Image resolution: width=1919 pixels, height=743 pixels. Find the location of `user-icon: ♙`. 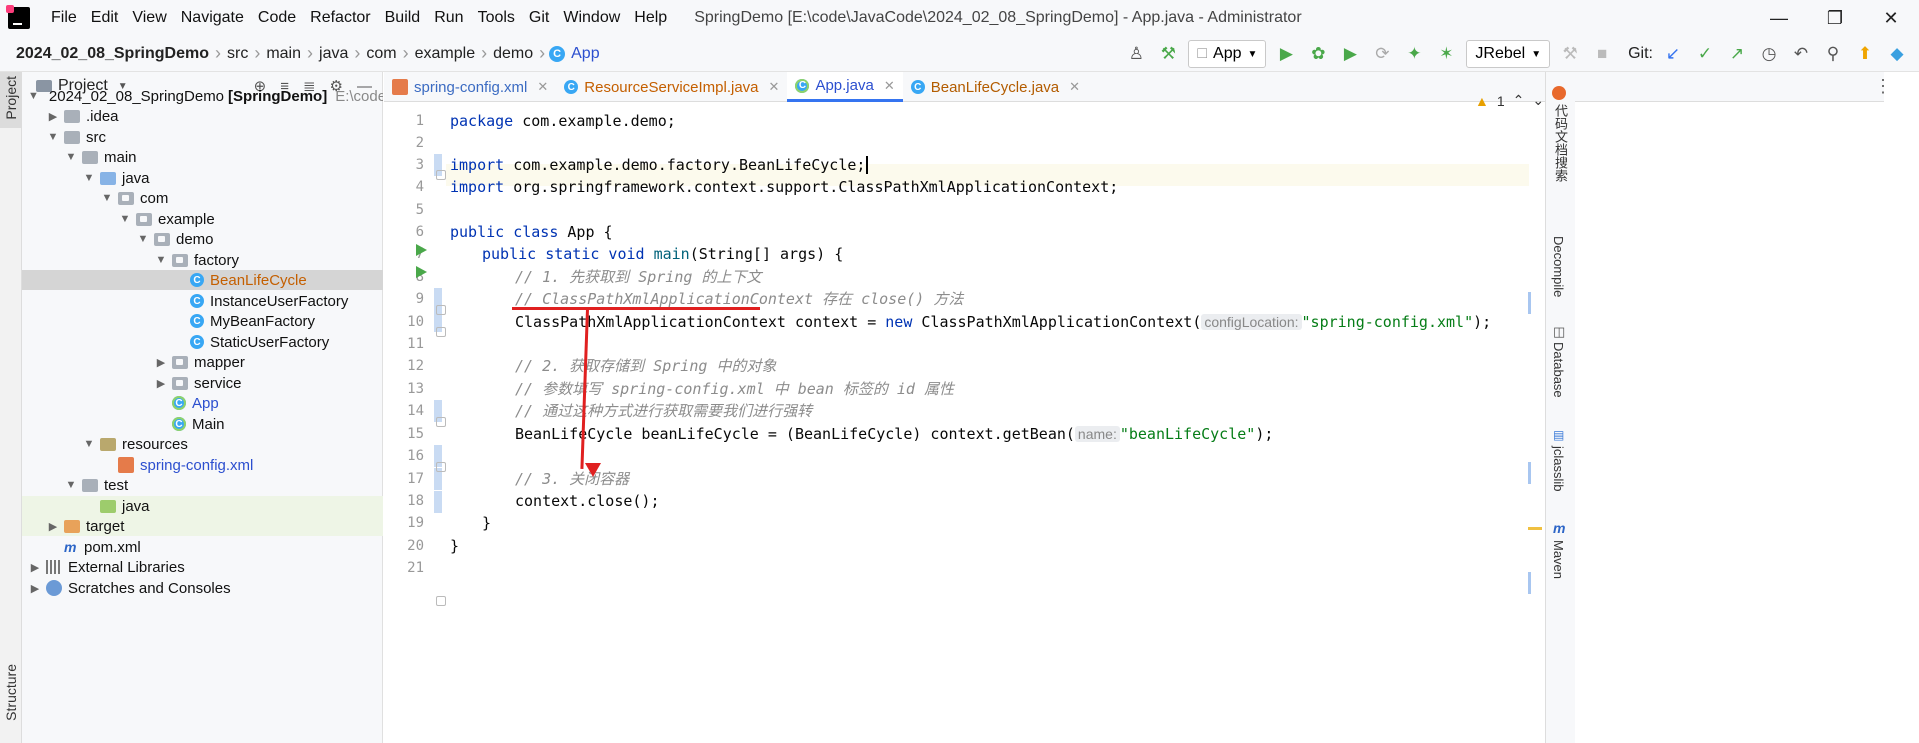

user-icon: ♙ is located at coordinates (1136, 54).